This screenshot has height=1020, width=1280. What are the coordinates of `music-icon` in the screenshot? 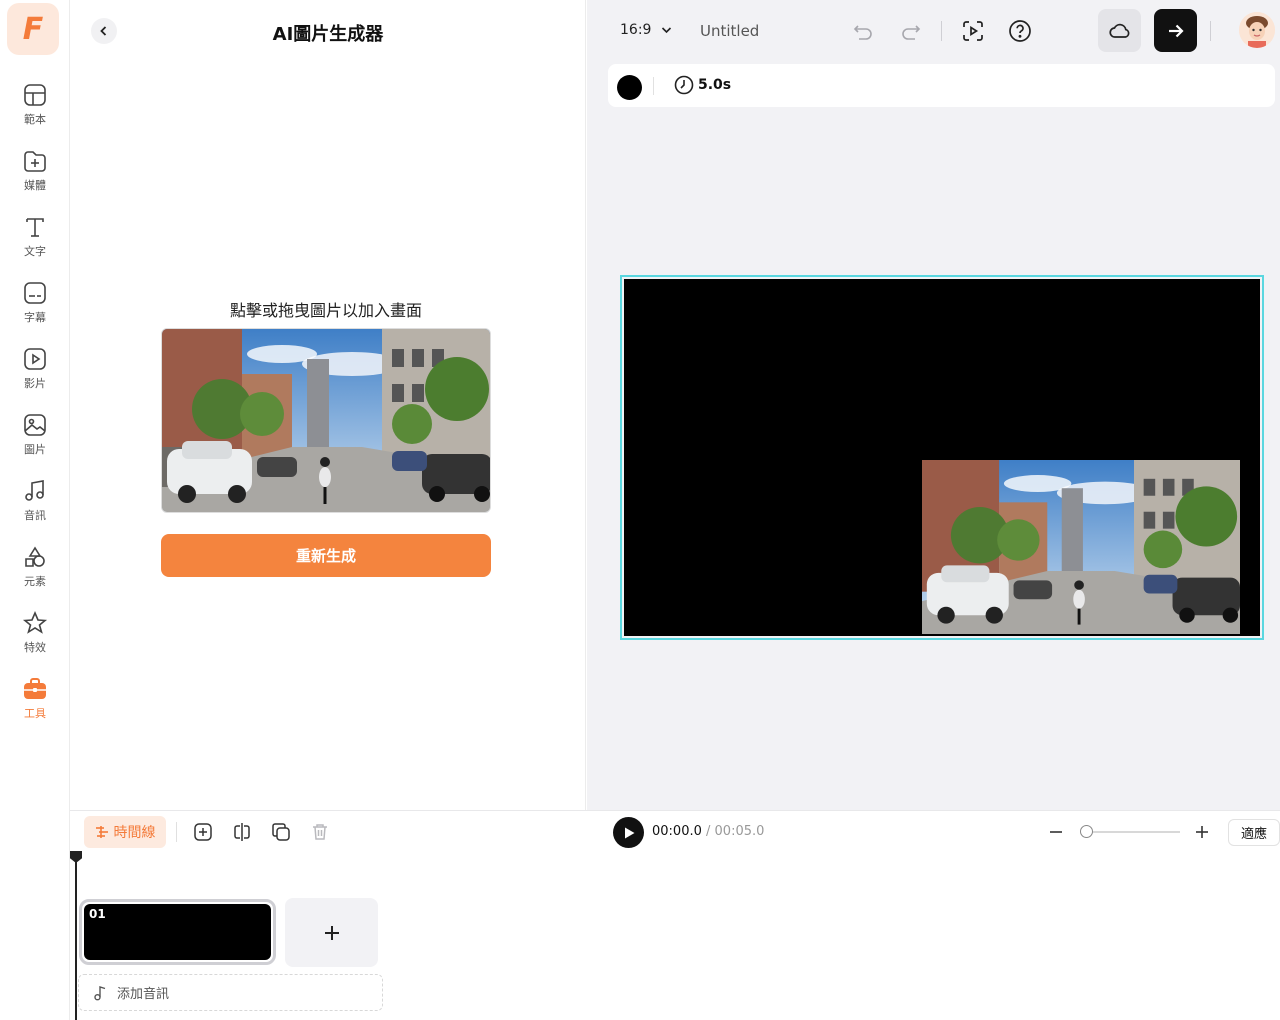 It's located at (34, 490).